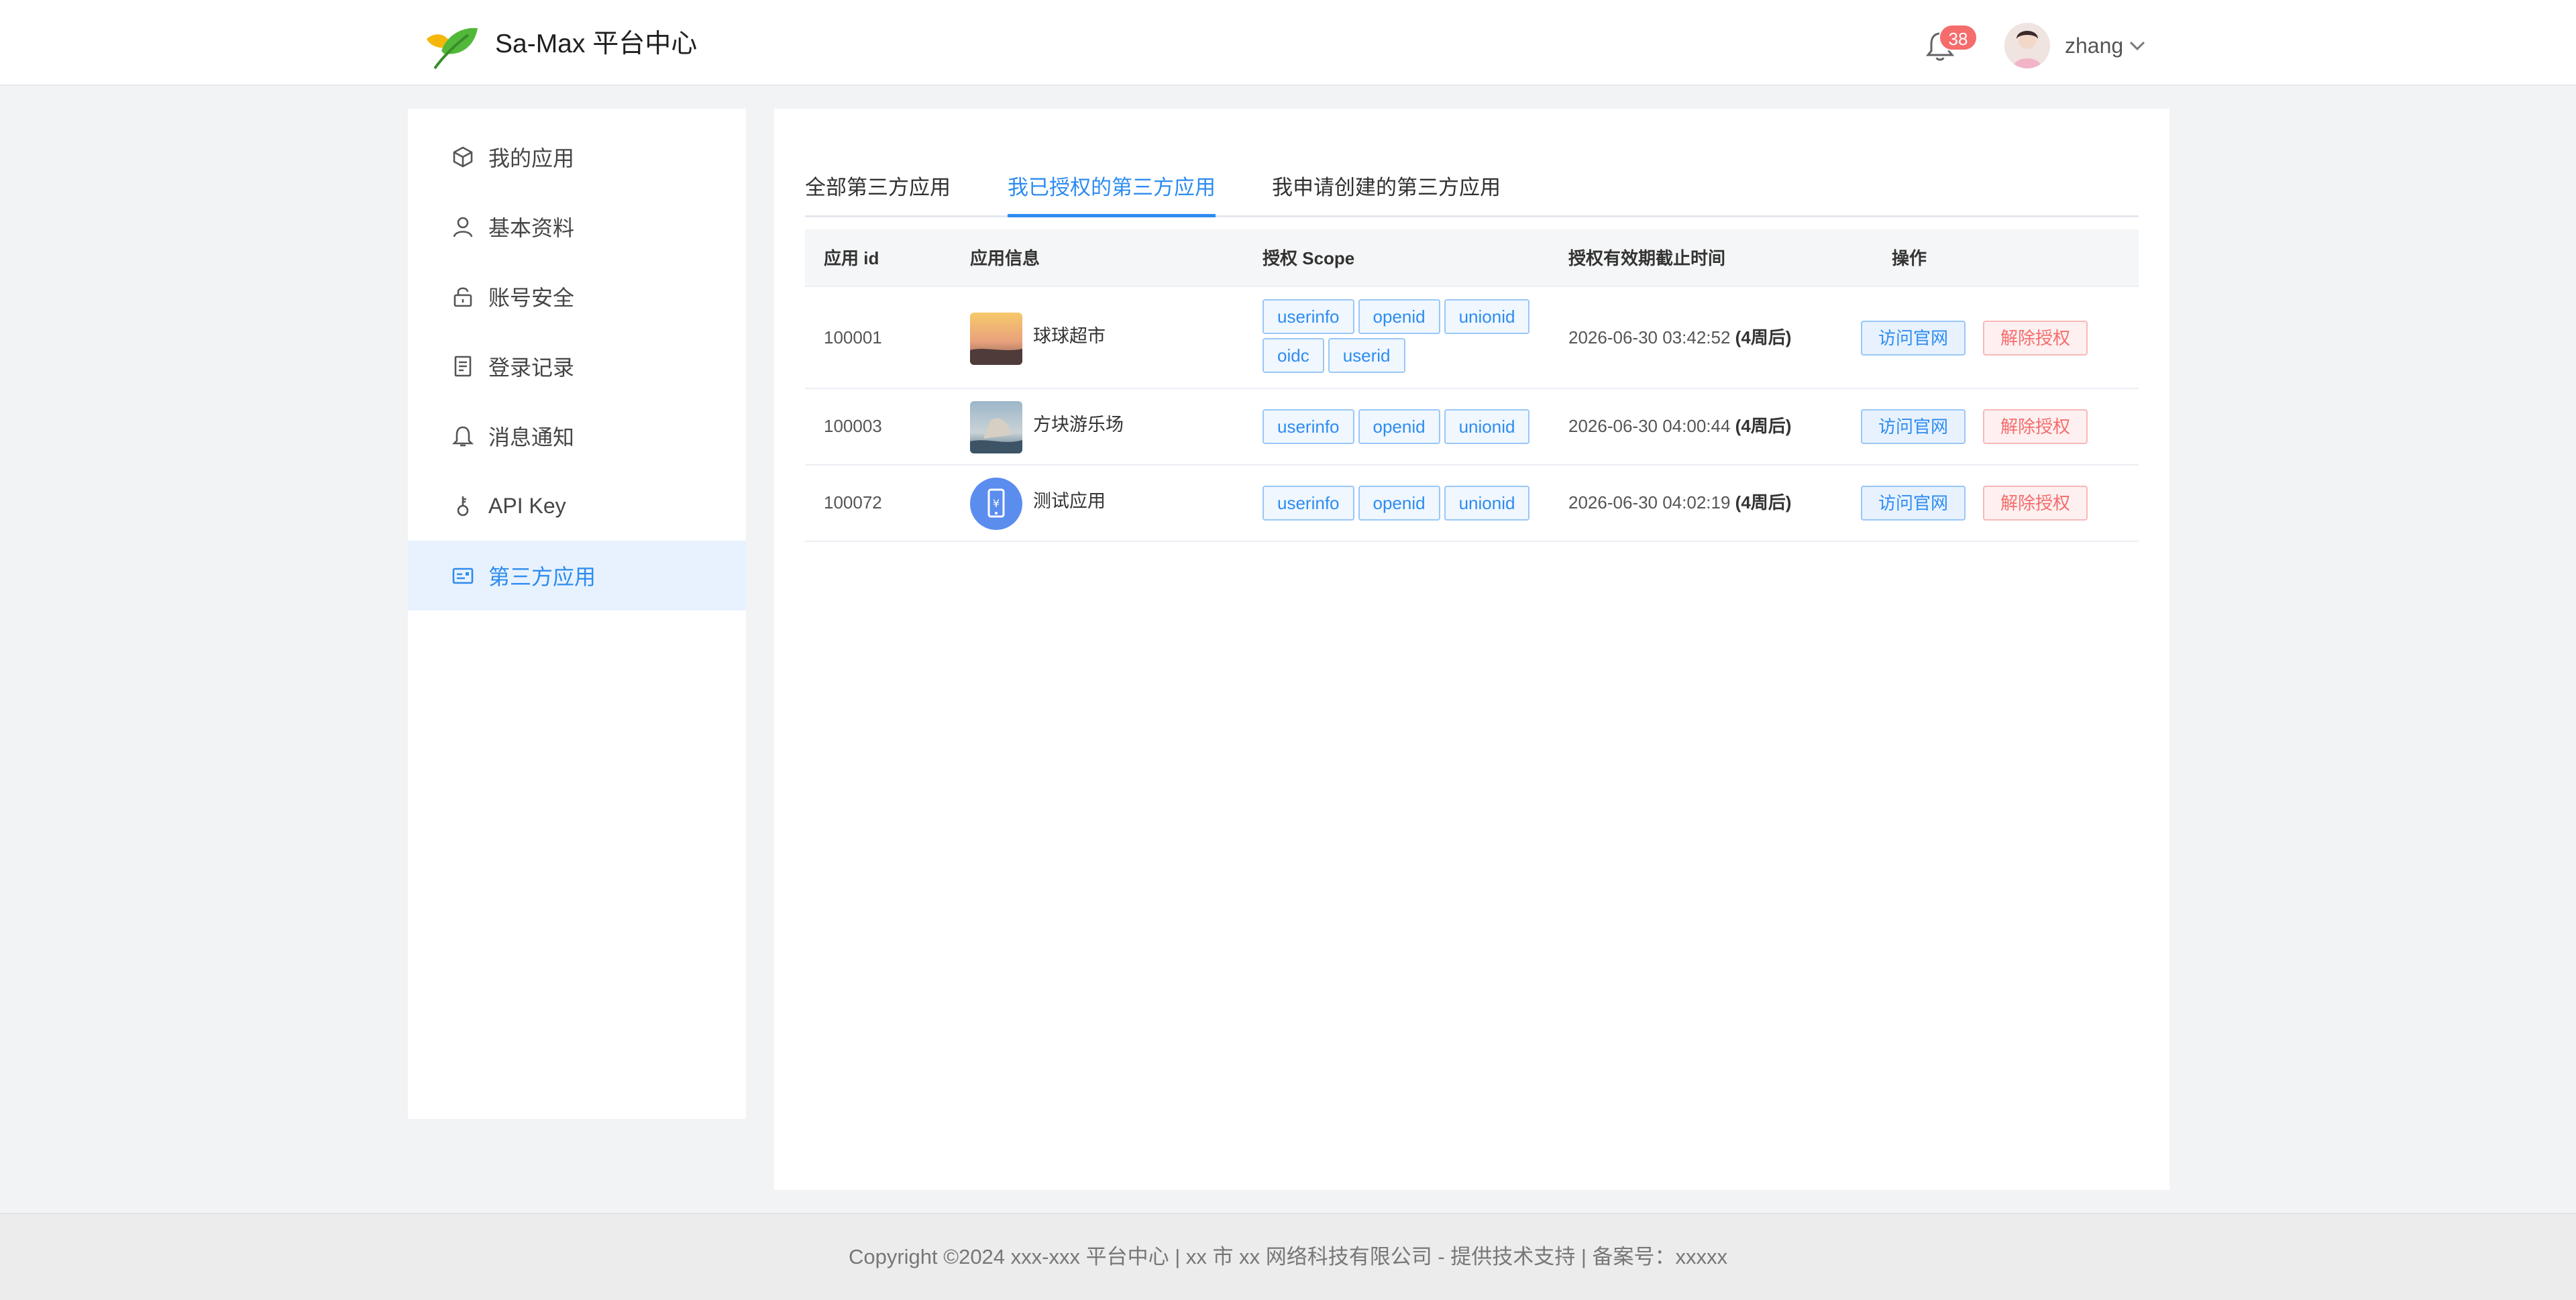 Image resolution: width=2576 pixels, height=1300 pixels. Describe the element at coordinates (596, 44) in the screenshot. I see `brand-title: Sa-Max 平台中心` at that location.